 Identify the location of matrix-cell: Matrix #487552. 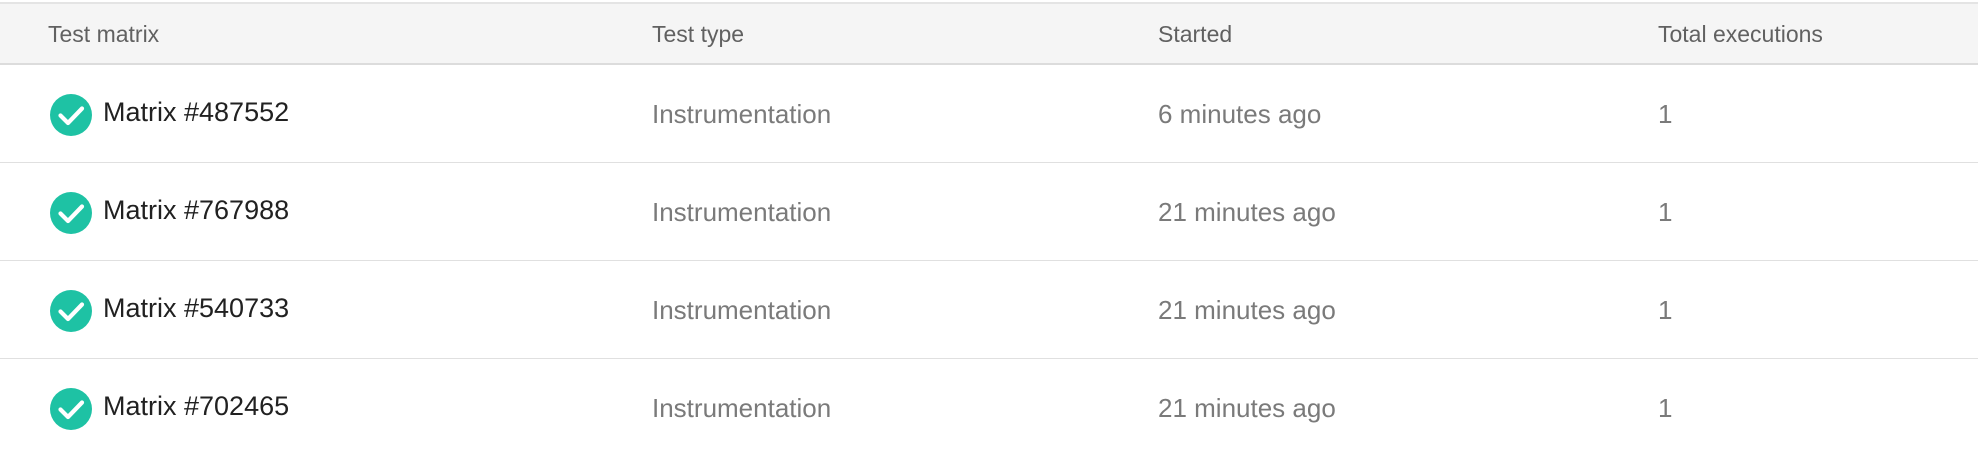
(169, 114).